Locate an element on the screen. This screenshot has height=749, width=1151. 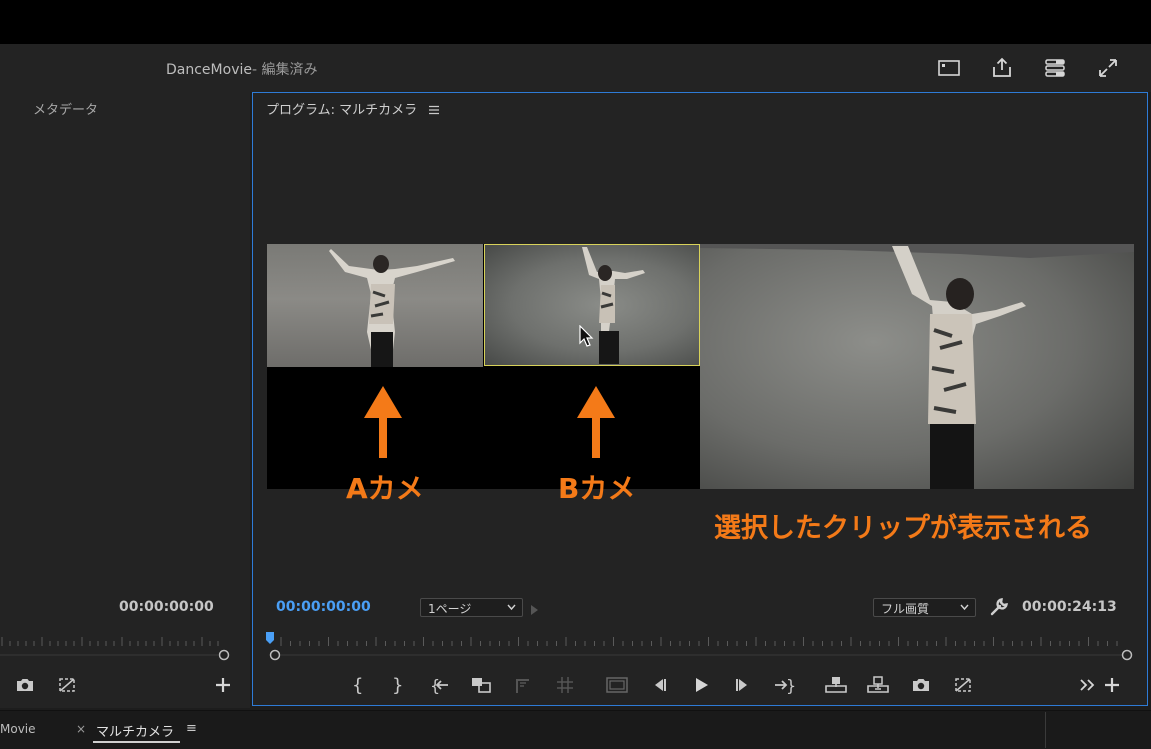
source-timecode: 00:00:00:00 is located at coordinates (166, 607).